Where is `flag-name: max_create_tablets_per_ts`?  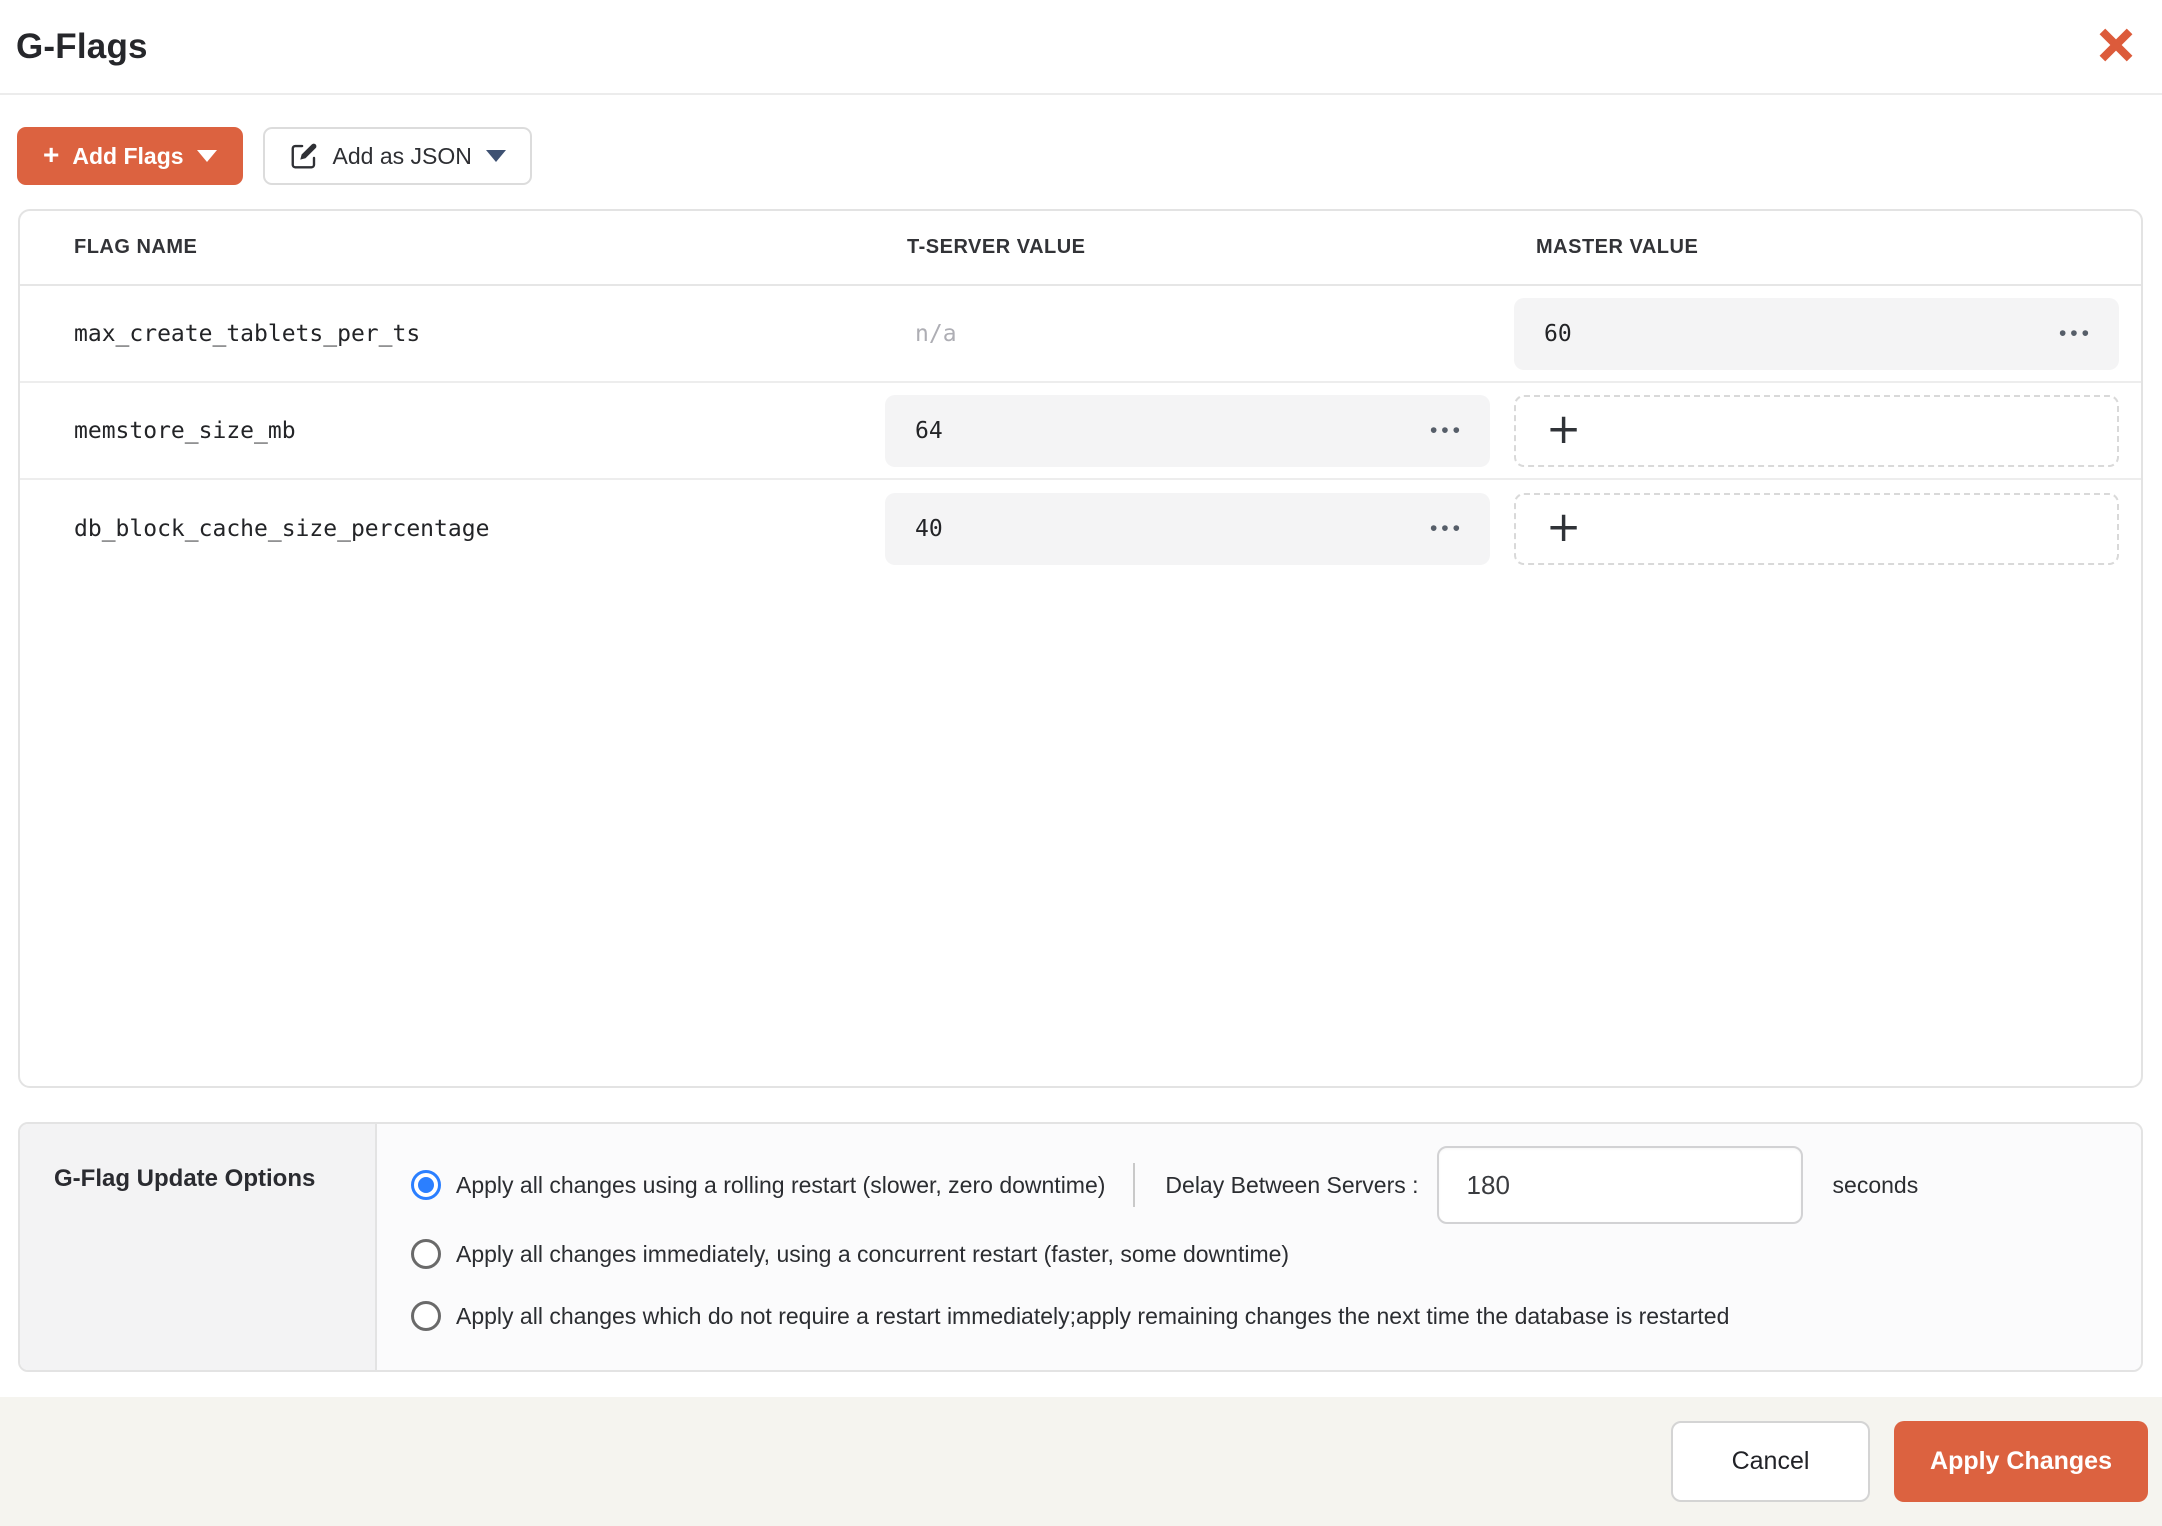
flag-name: max_create_tablets_per_ts is located at coordinates (247, 333).